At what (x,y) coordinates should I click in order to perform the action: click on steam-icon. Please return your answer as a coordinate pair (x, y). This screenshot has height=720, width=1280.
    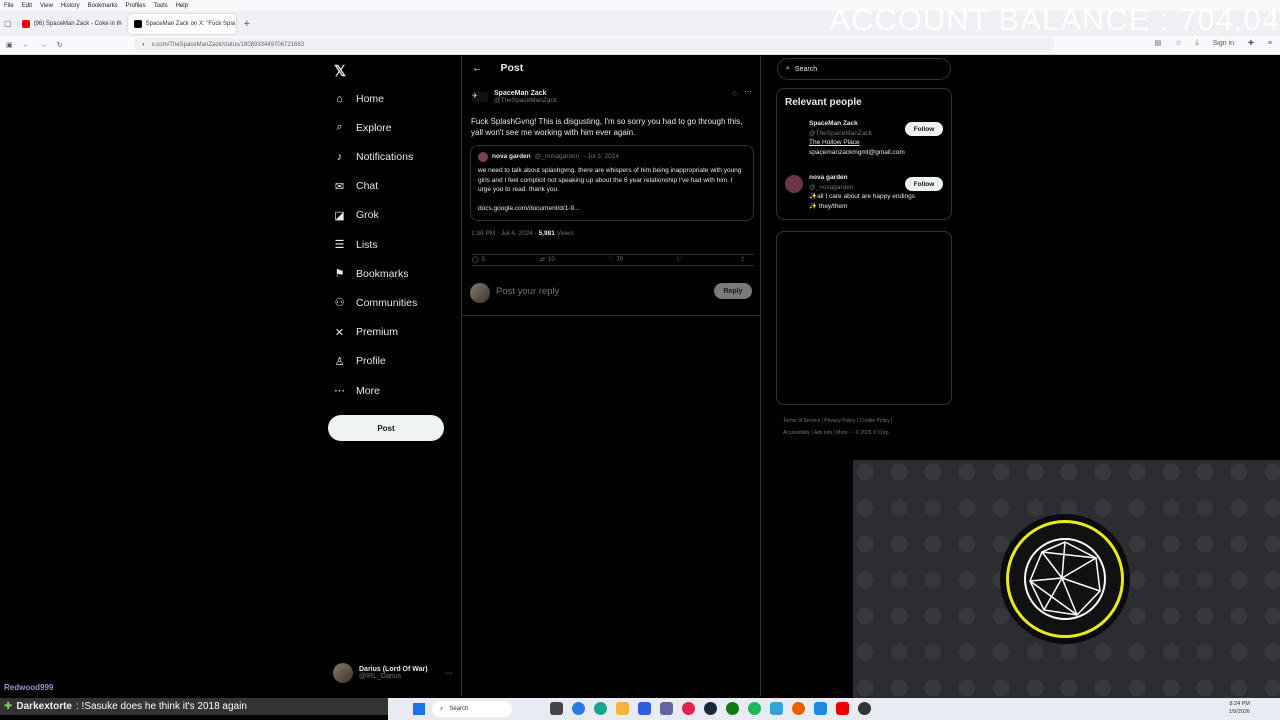
    Looking at the image, I should click on (710, 708).